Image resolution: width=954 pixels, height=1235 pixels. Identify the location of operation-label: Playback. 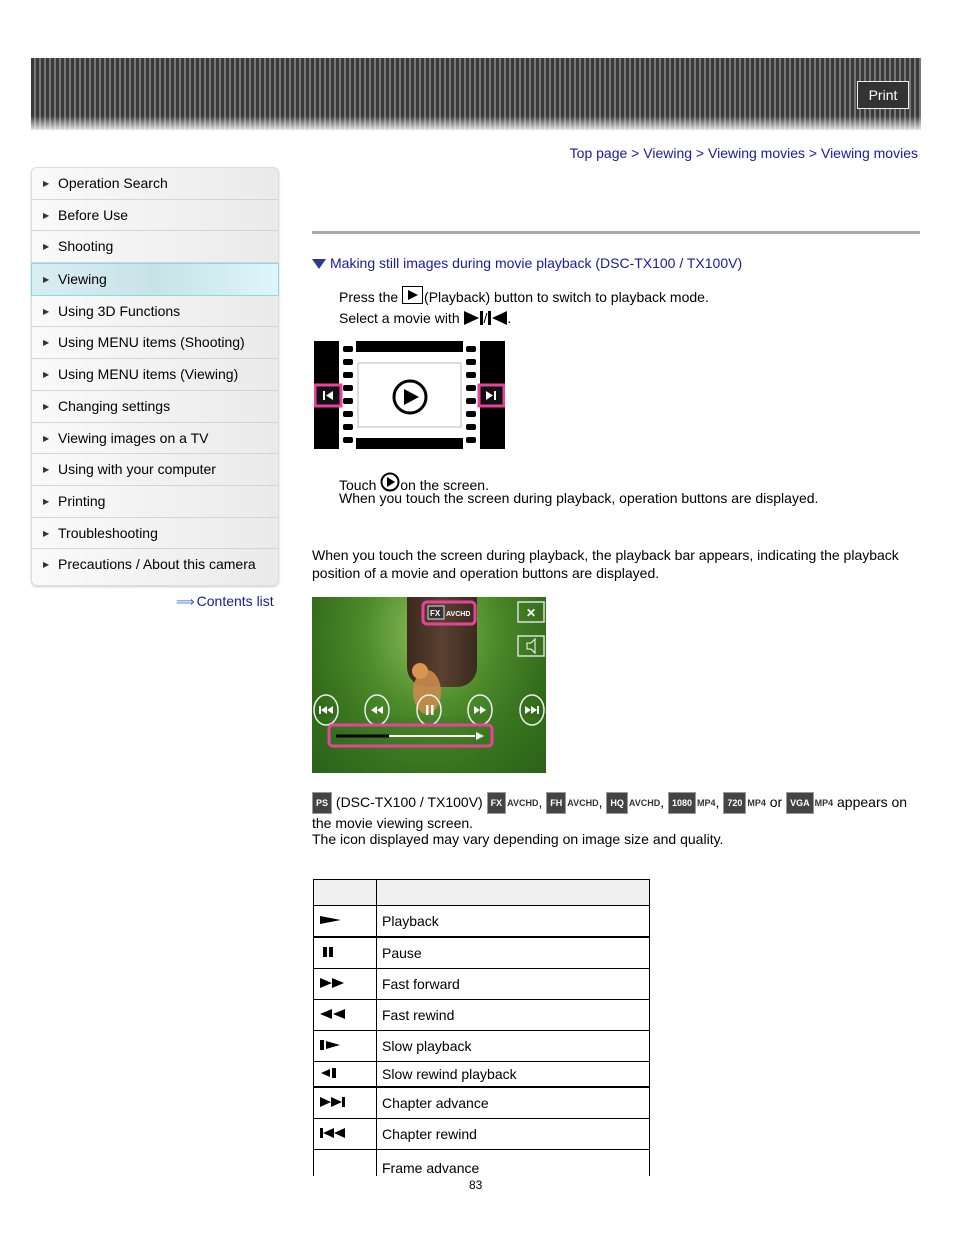
(513, 921).